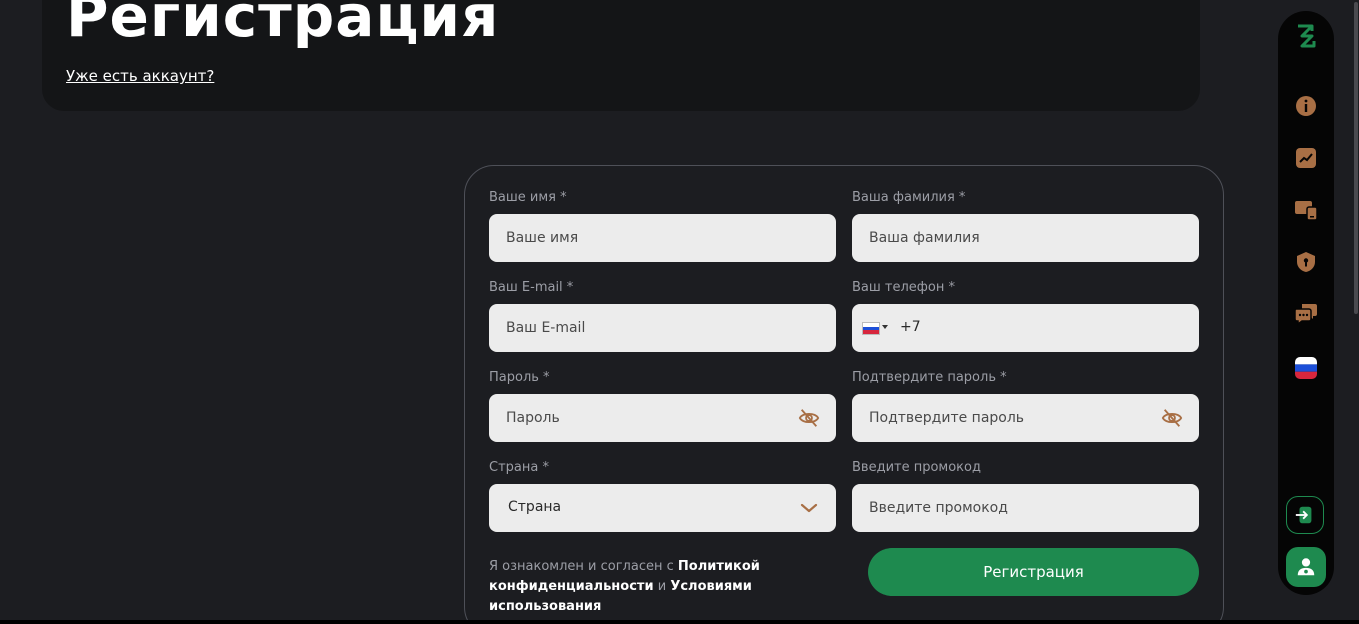 The height and width of the screenshot is (624, 1359). I want to click on password-field-wrap, so click(662, 418).